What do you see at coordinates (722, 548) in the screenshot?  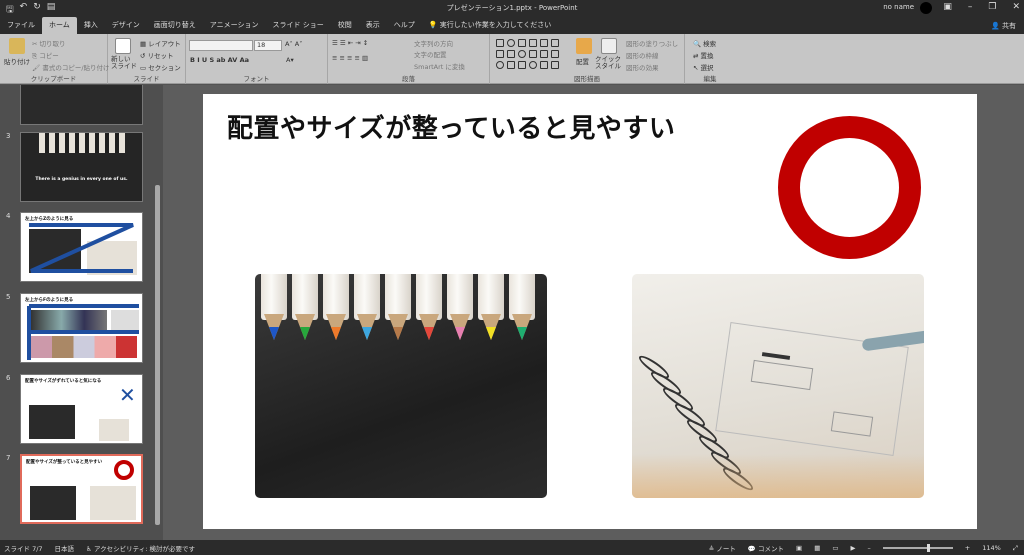 I see `notes-button: ≜ ノート` at bounding box center [722, 548].